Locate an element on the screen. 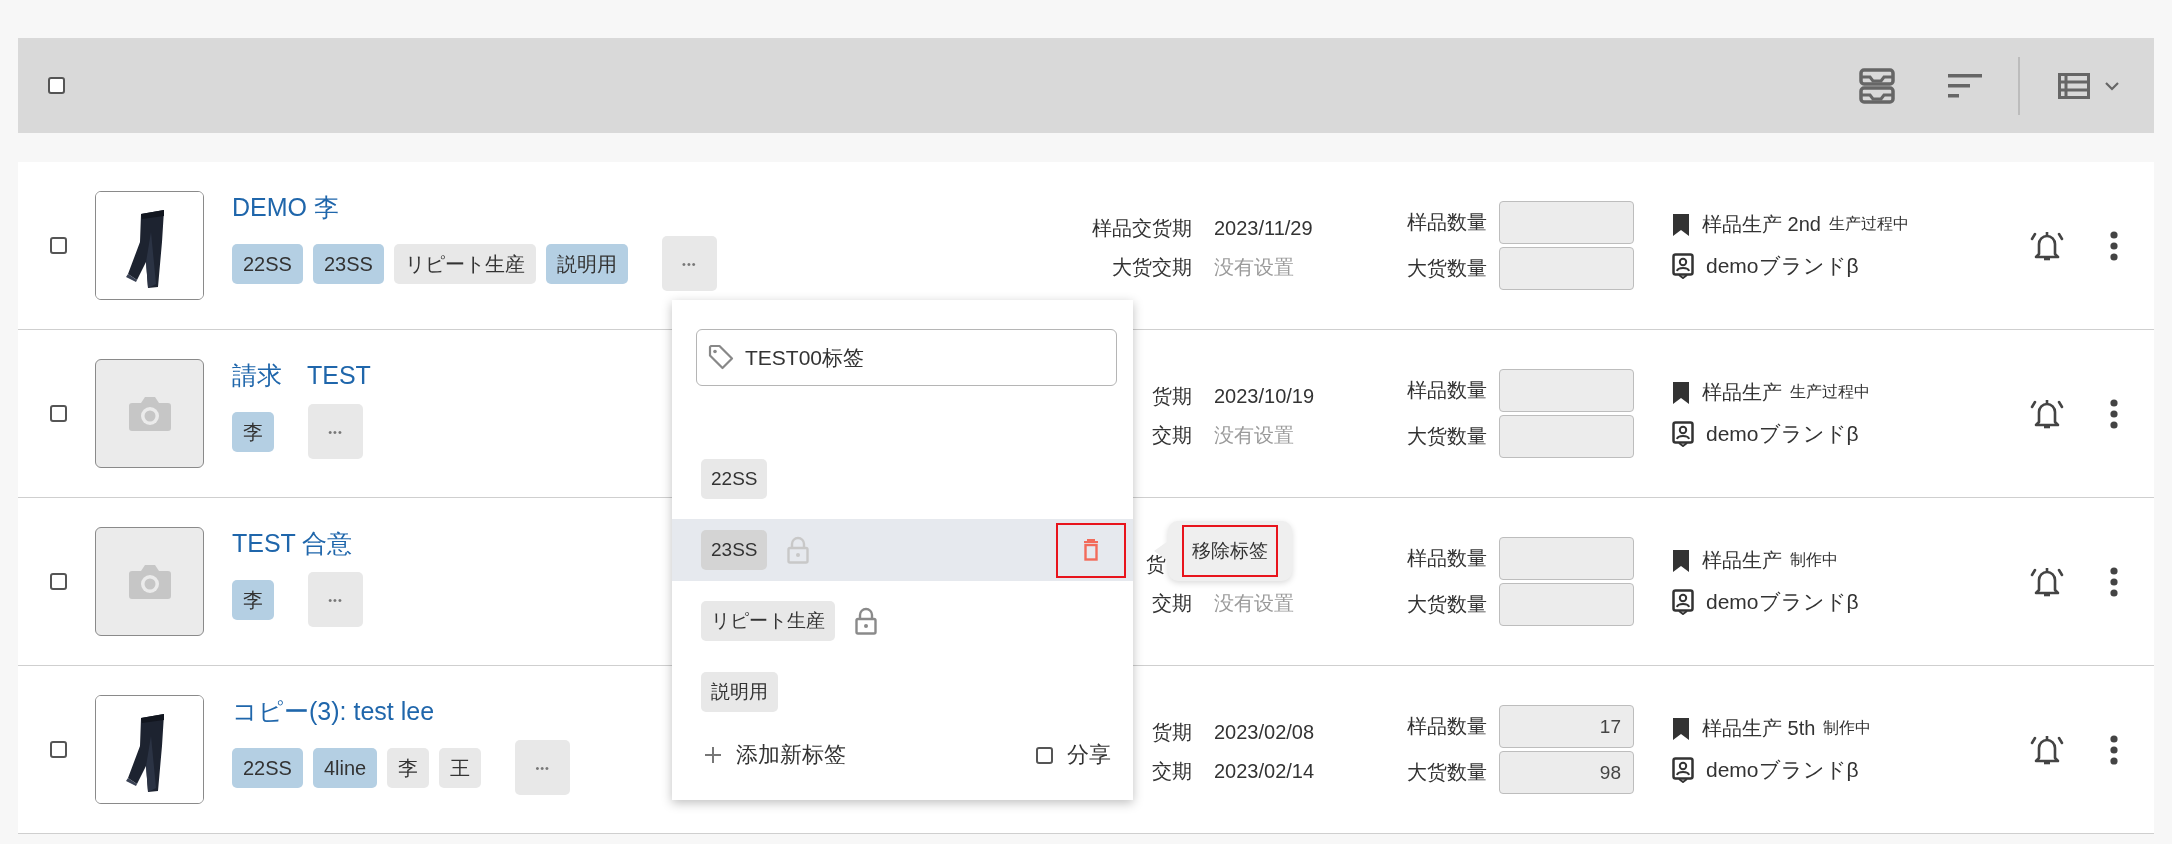  sort-icon is located at coordinates (1965, 85).